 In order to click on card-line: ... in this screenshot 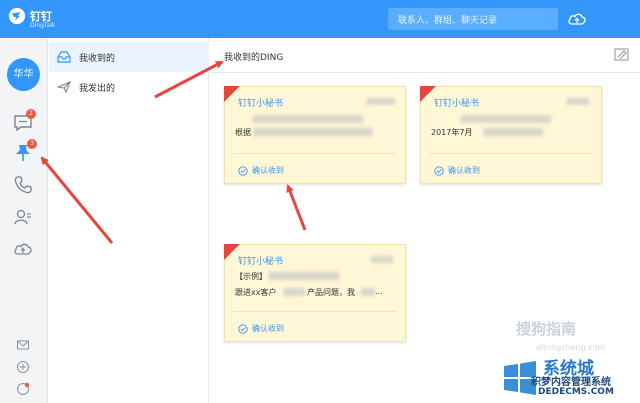, I will do `click(379, 291)`.